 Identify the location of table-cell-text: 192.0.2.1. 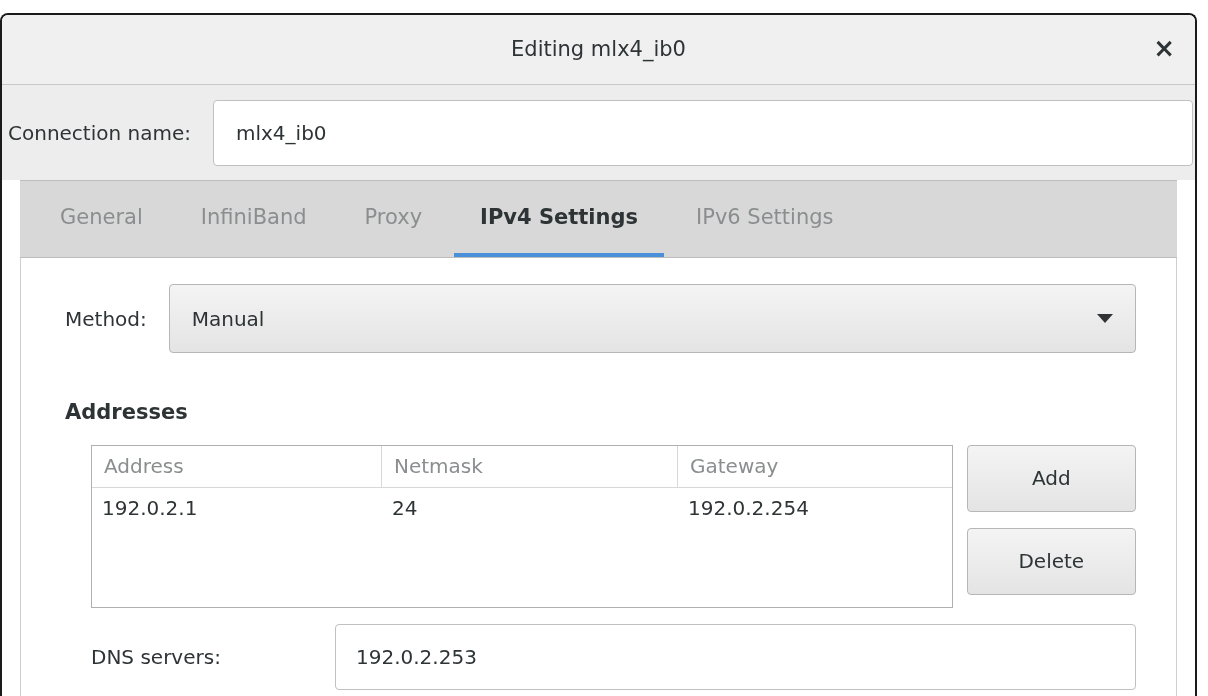
(150, 508).